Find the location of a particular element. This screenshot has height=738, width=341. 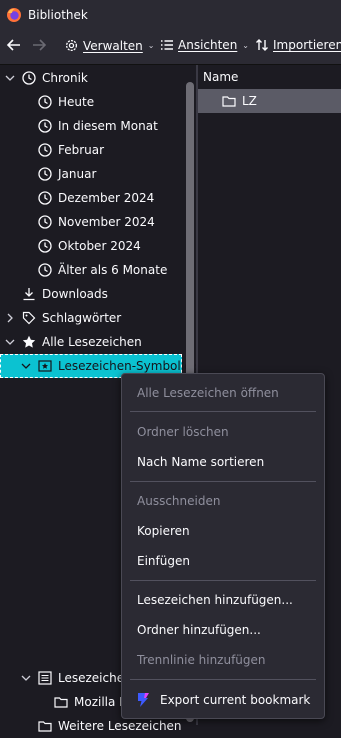

tree-item-label: Heute is located at coordinates (76, 102).